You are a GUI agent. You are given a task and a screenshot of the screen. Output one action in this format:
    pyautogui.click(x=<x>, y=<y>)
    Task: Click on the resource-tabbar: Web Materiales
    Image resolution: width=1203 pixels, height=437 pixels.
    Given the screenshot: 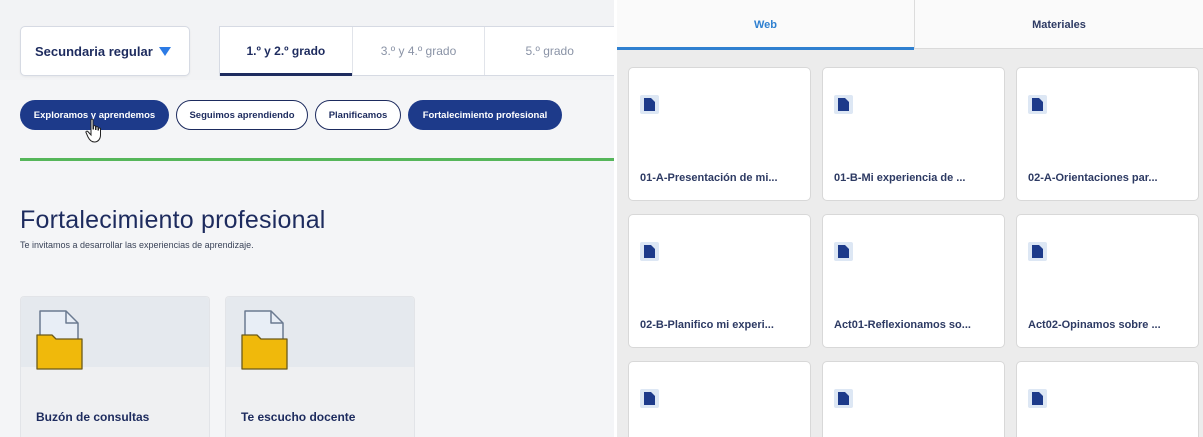 What is the action you would take?
    pyautogui.click(x=910, y=25)
    